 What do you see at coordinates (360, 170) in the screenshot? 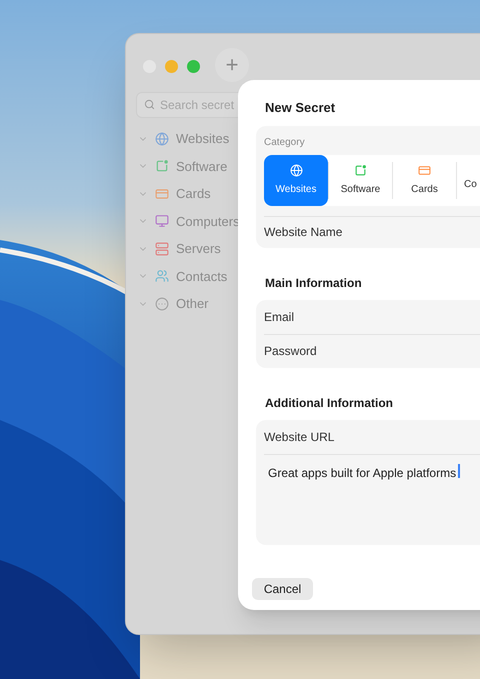
I see `app-icon` at bounding box center [360, 170].